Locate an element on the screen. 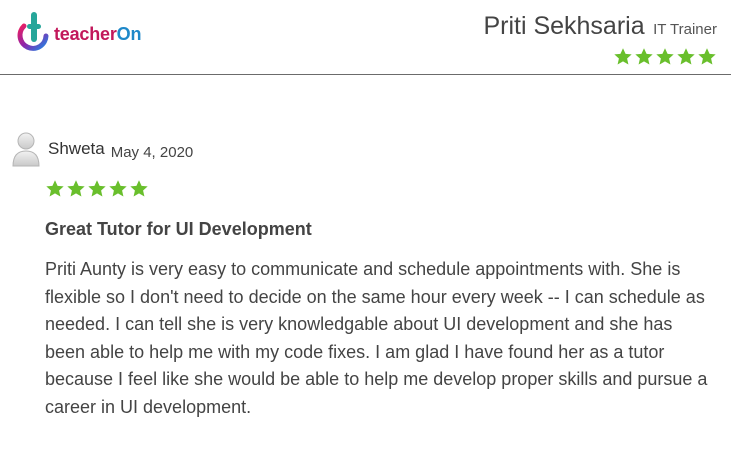  review-rating is located at coordinates (97, 189).